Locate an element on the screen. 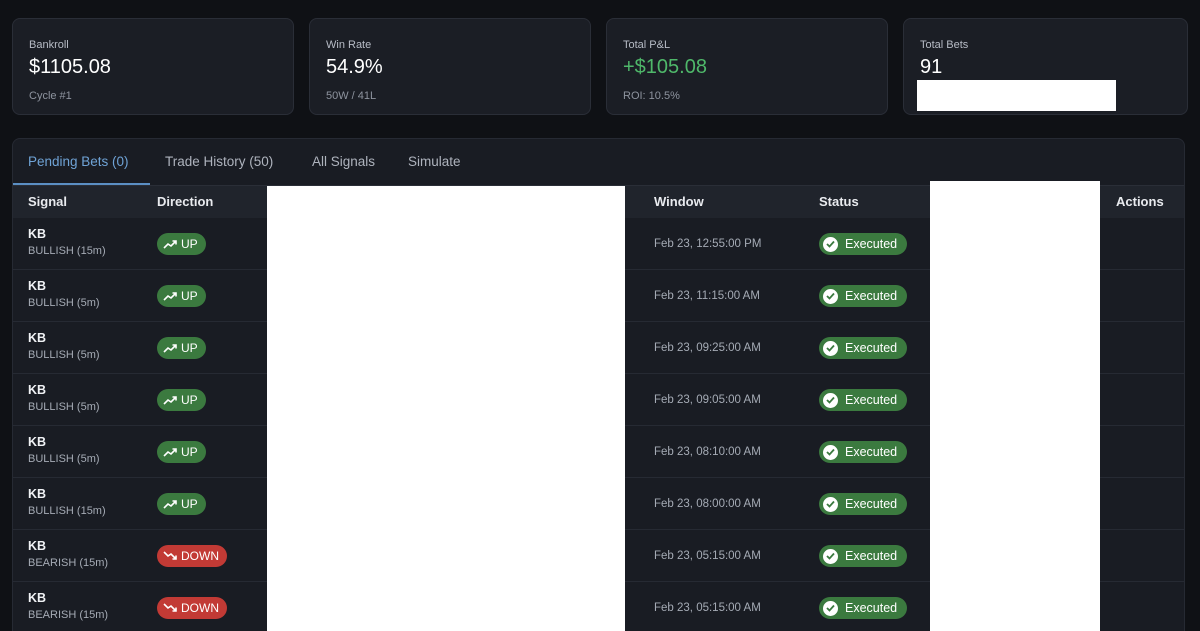  tab-trade-history: Trade History (50) is located at coordinates (219, 162).